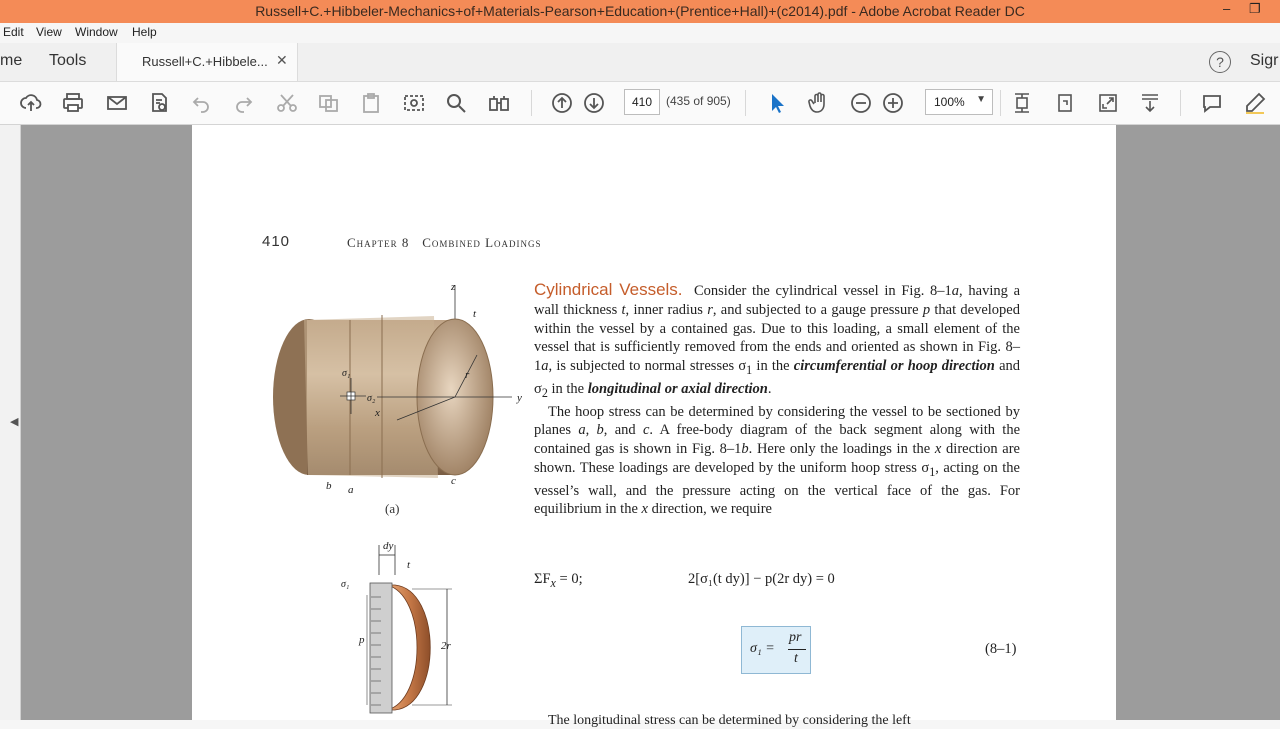  What do you see at coordinates (623, 430) in the screenshot?
I see `text-run: , and` at bounding box center [623, 430].